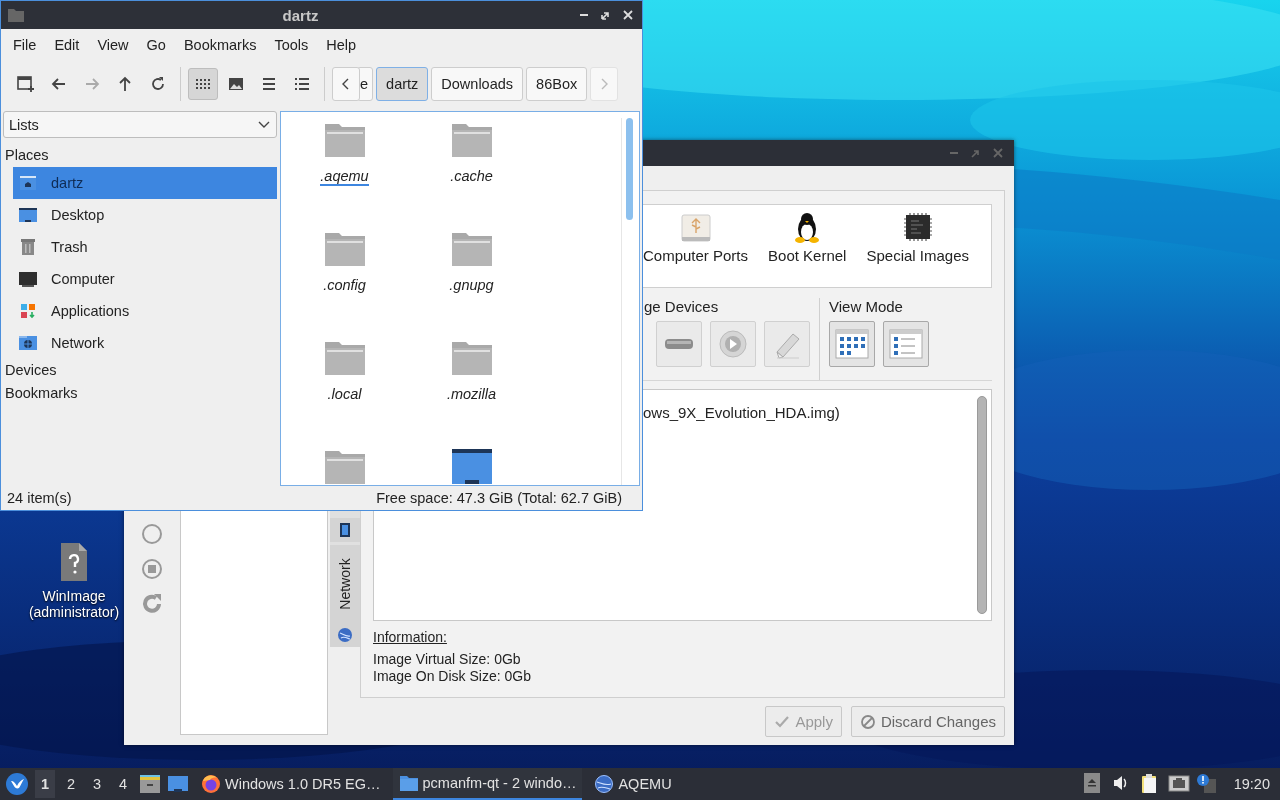 The image size is (1280, 800). I want to click on chevron-left-icon, so click(346, 84).